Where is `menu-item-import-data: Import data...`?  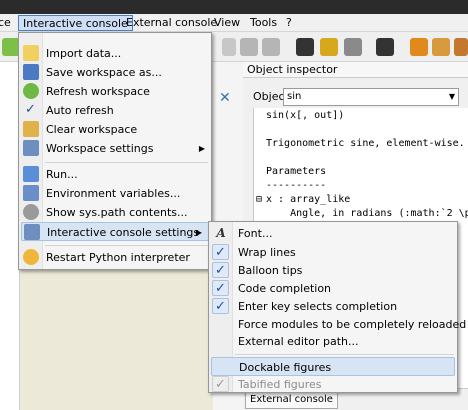
menu-item-import-data: Import data... is located at coordinates (115, 53).